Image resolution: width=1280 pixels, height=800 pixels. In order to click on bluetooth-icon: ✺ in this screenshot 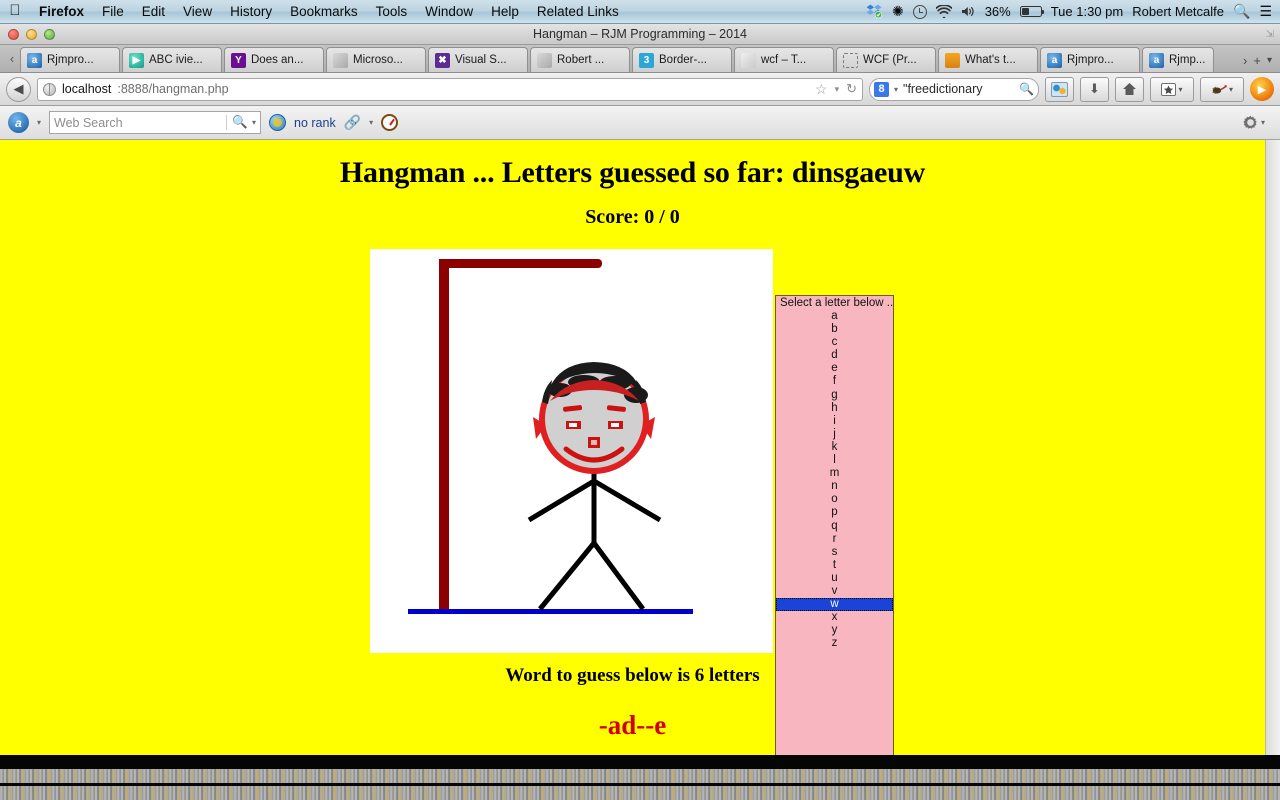, I will do `click(898, 11)`.